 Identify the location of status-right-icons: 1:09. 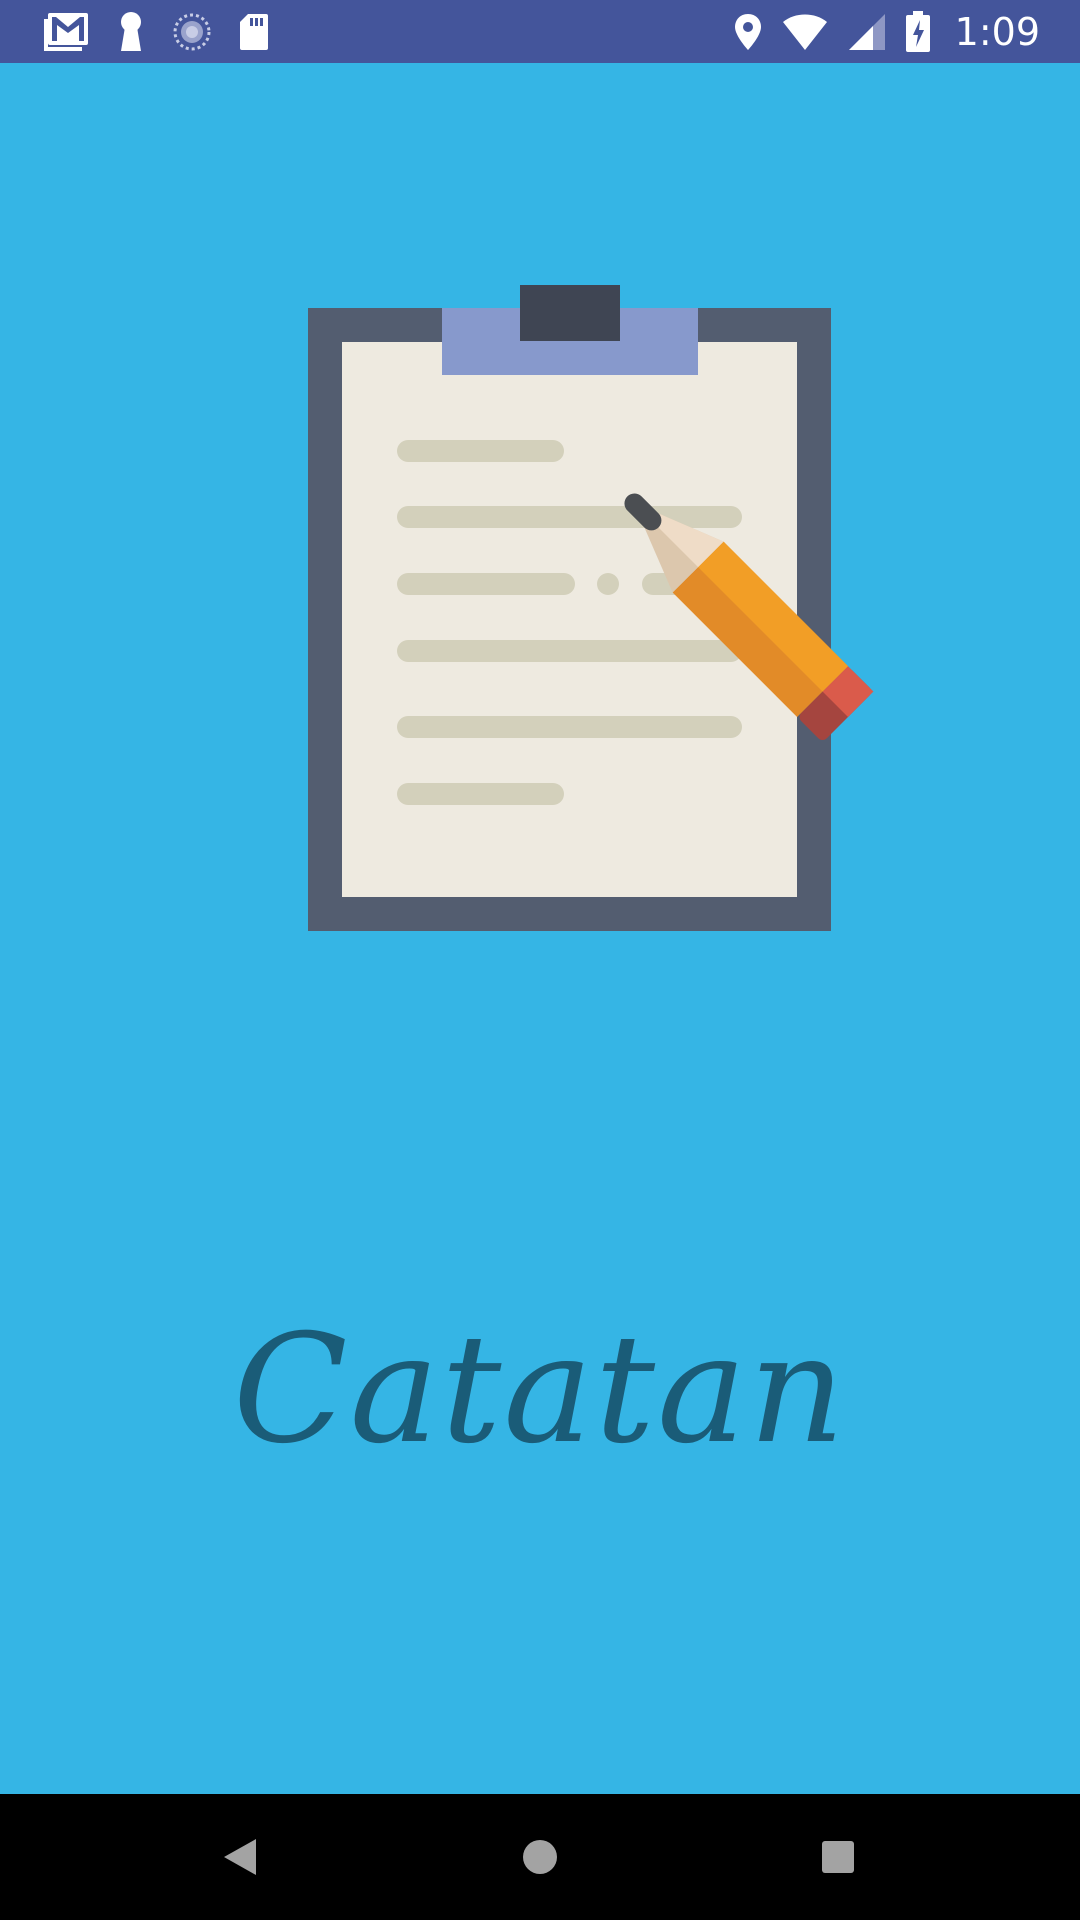
(886, 32).